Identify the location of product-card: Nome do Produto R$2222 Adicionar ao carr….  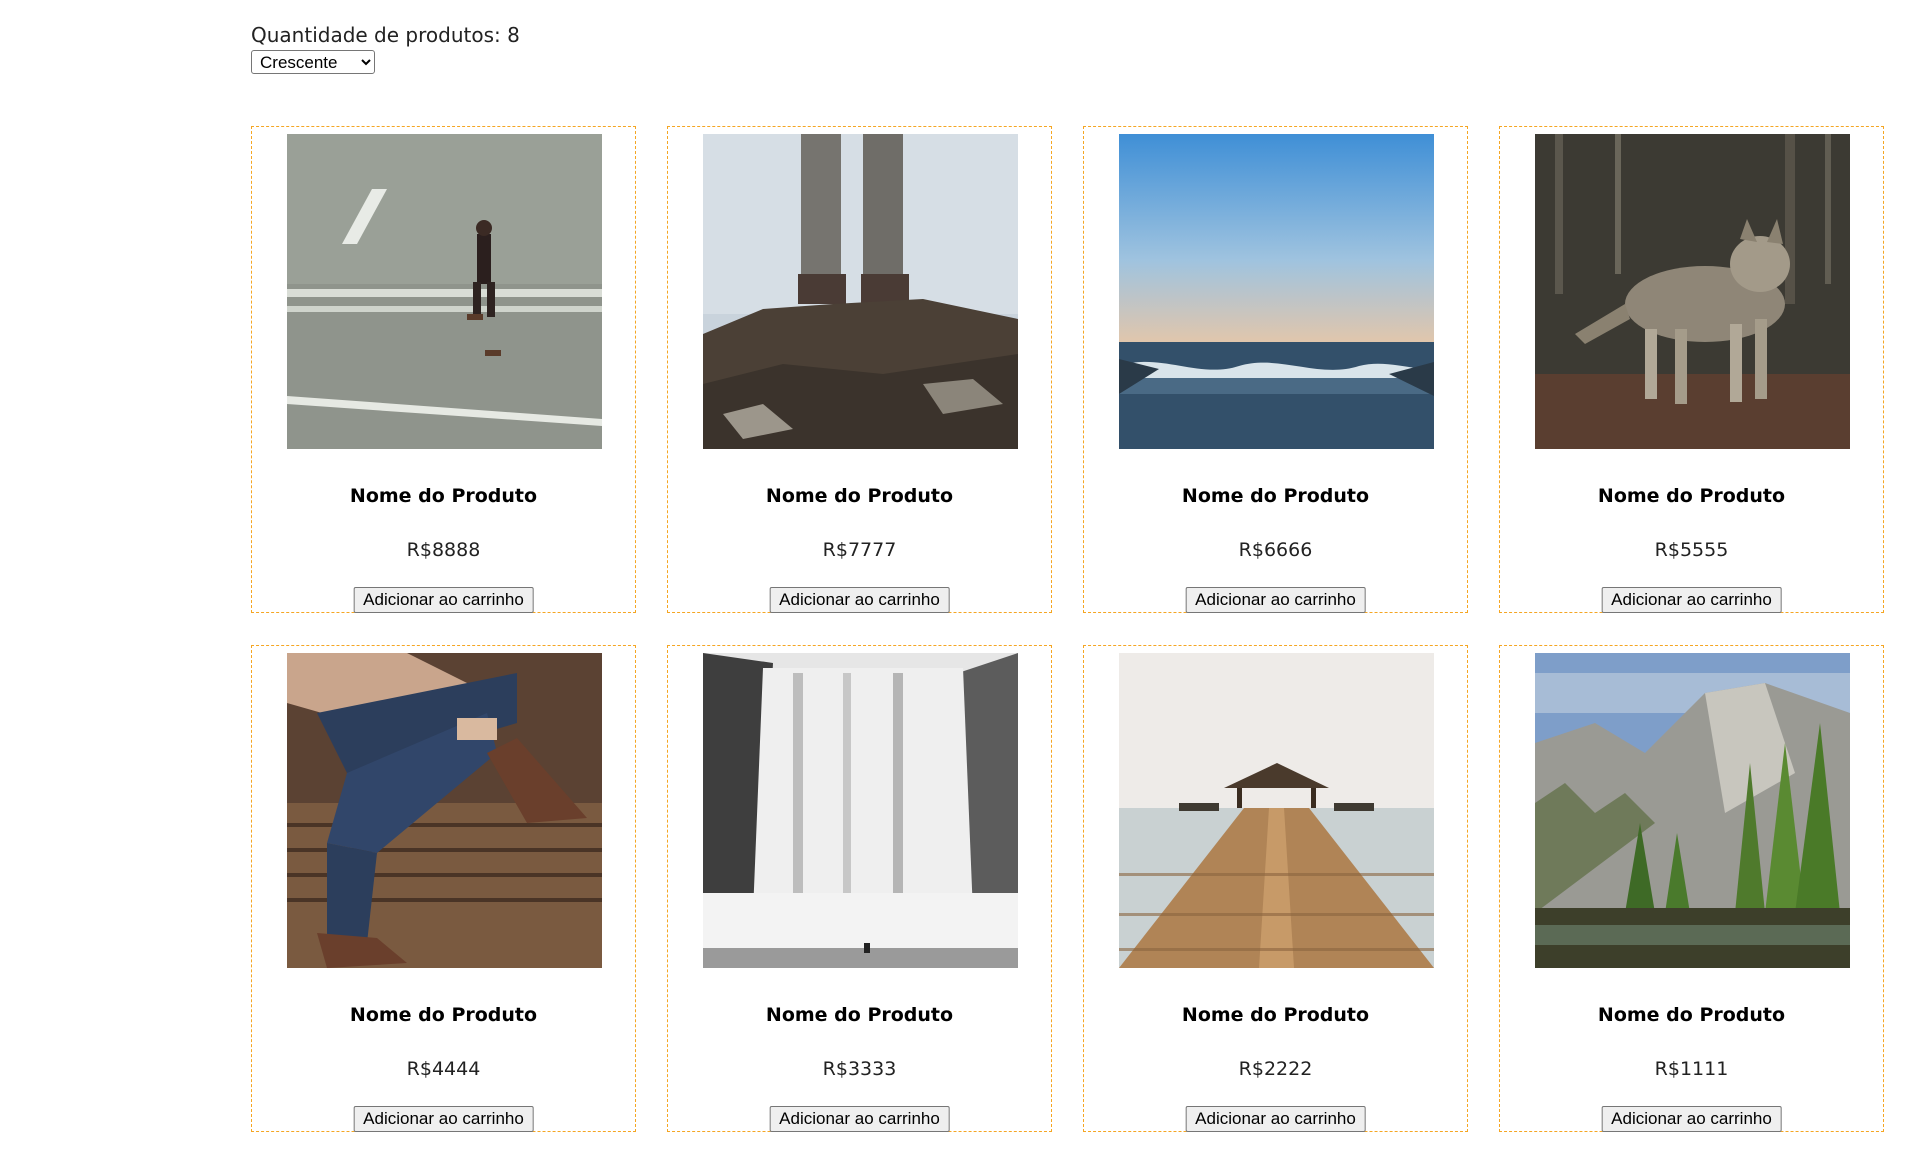
(1275, 888).